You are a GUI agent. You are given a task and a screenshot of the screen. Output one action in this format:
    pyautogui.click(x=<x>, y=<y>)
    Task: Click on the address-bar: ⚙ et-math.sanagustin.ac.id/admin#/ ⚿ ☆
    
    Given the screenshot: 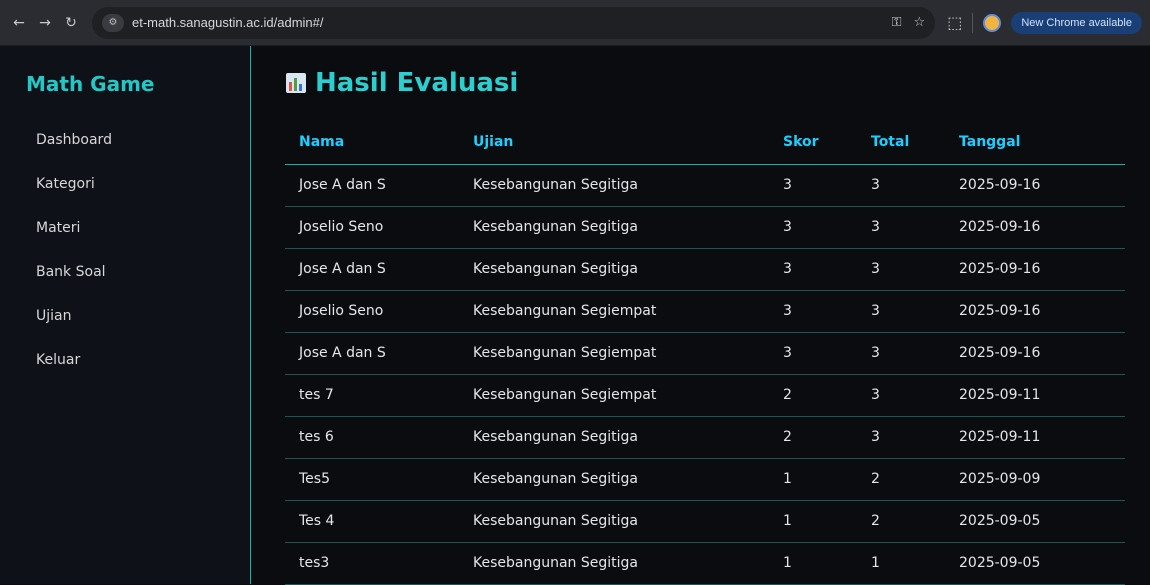 What is the action you would take?
    pyautogui.click(x=514, y=22)
    